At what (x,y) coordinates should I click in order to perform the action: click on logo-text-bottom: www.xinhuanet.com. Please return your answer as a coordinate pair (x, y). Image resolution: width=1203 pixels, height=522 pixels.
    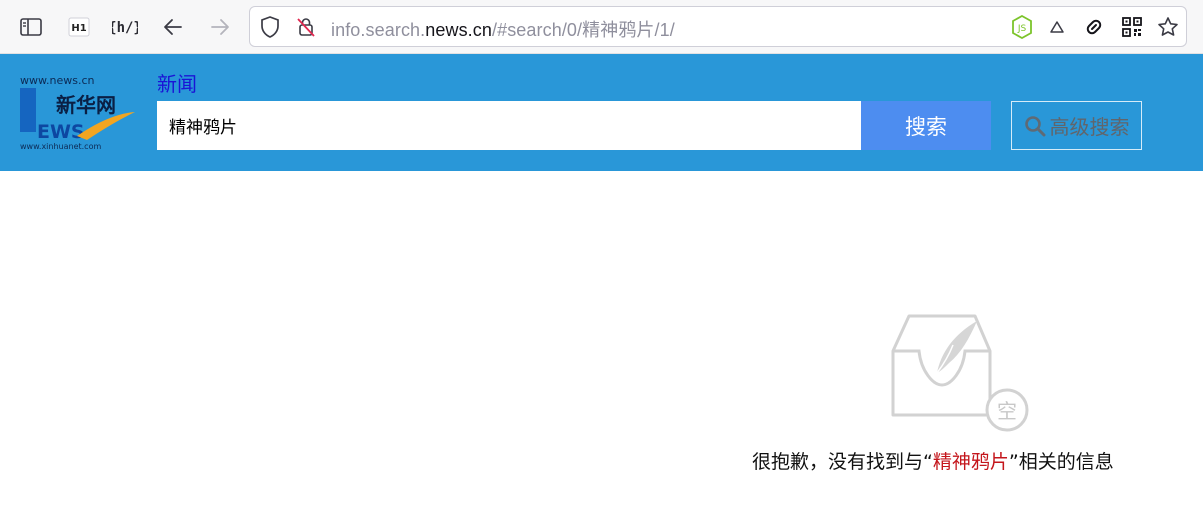
    Looking at the image, I should click on (60, 146).